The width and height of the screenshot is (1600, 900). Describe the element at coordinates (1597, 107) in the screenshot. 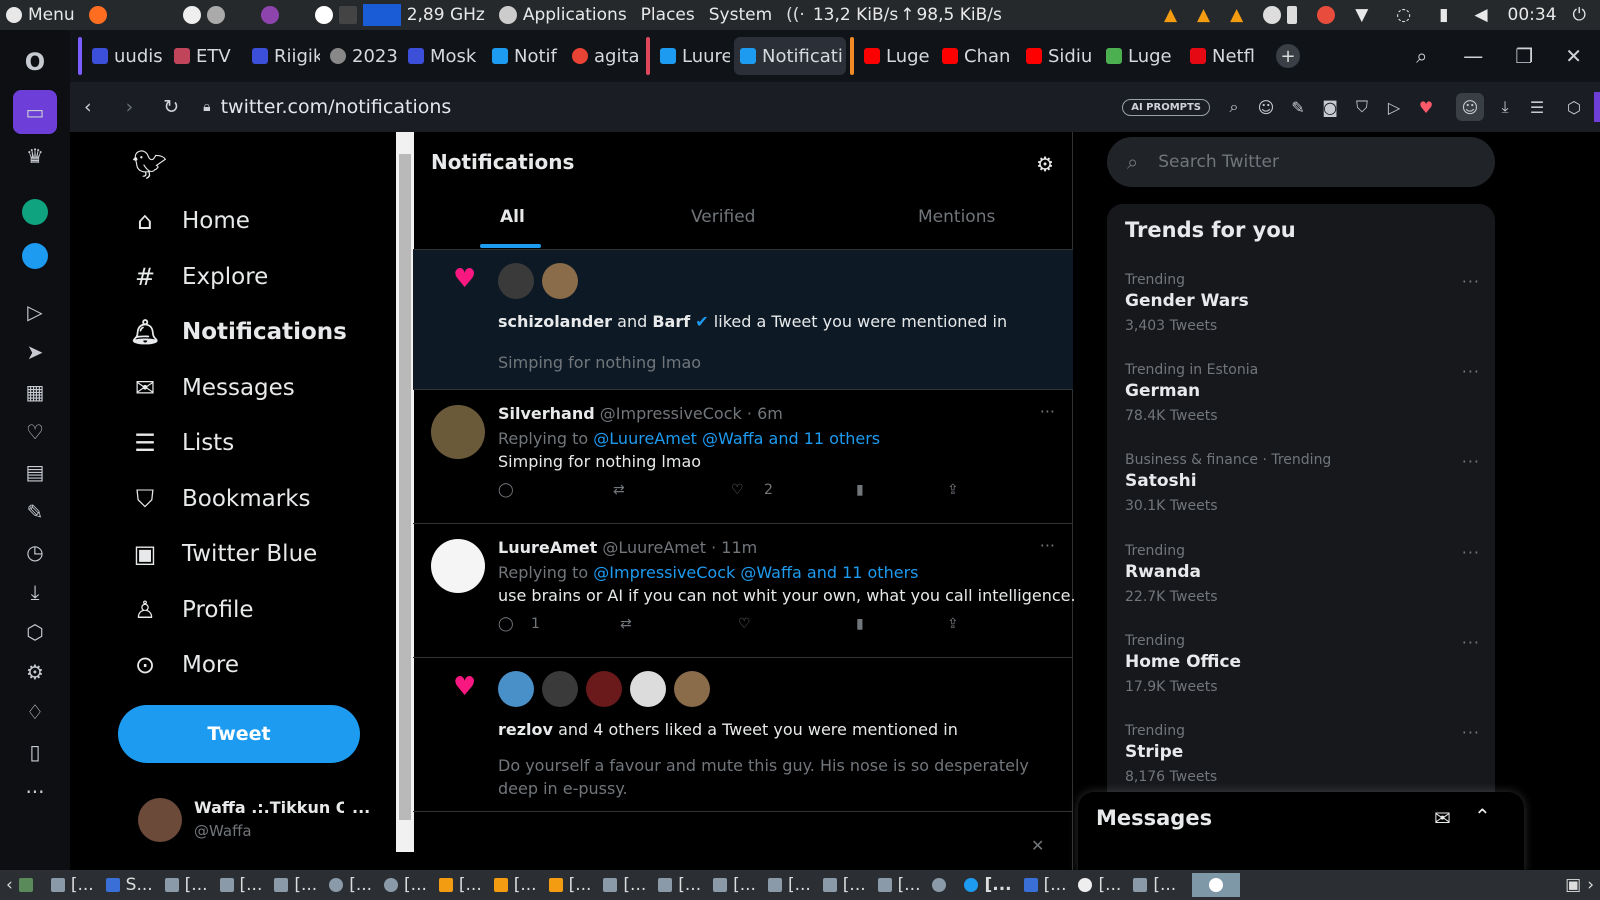

I see `sidebar-toggle` at that location.